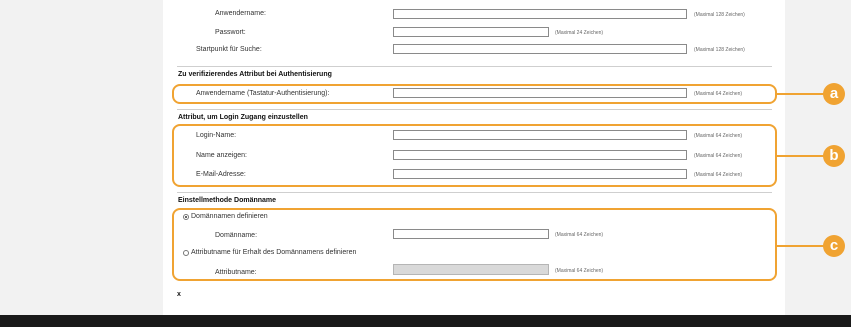  Describe the element at coordinates (718, 94) in the screenshot. I see `username-key-hint: (Maximal 64 Zeichen)` at that location.